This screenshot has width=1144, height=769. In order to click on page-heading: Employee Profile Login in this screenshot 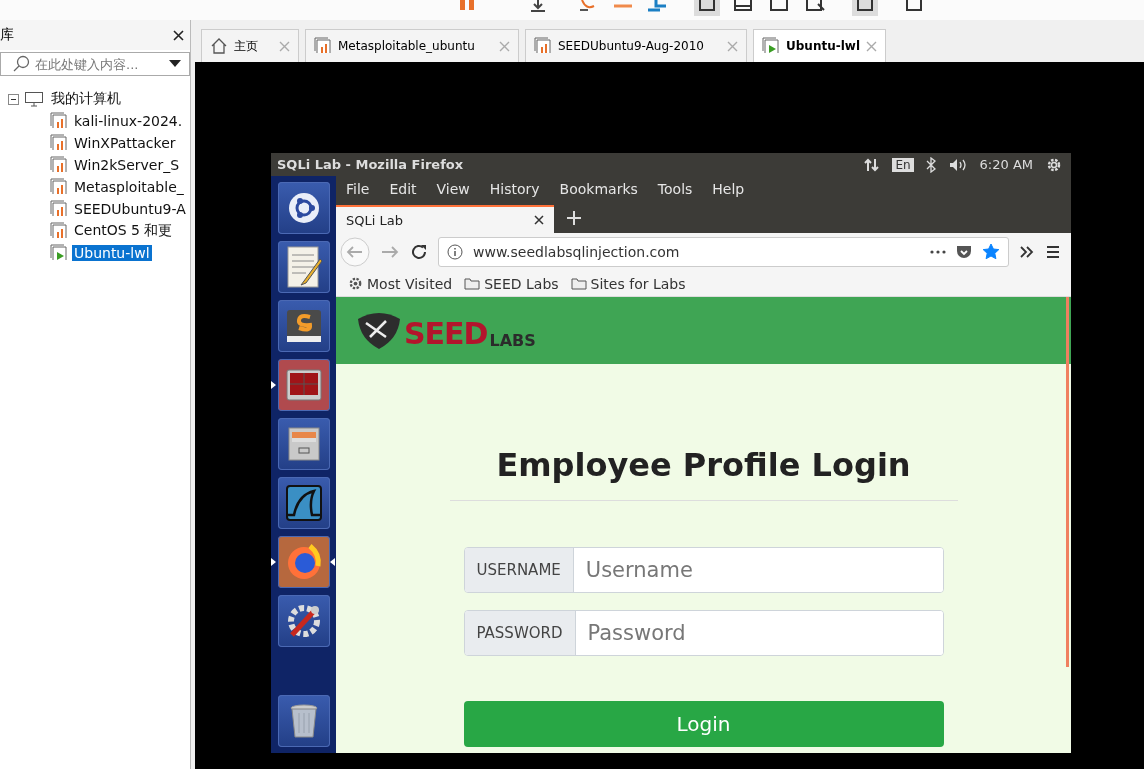, I will do `click(703, 465)`.